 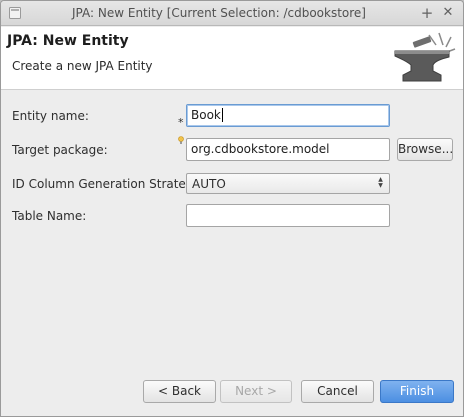 I want to click on updown-arrows-icon: ▲ ▼, so click(x=380, y=182).